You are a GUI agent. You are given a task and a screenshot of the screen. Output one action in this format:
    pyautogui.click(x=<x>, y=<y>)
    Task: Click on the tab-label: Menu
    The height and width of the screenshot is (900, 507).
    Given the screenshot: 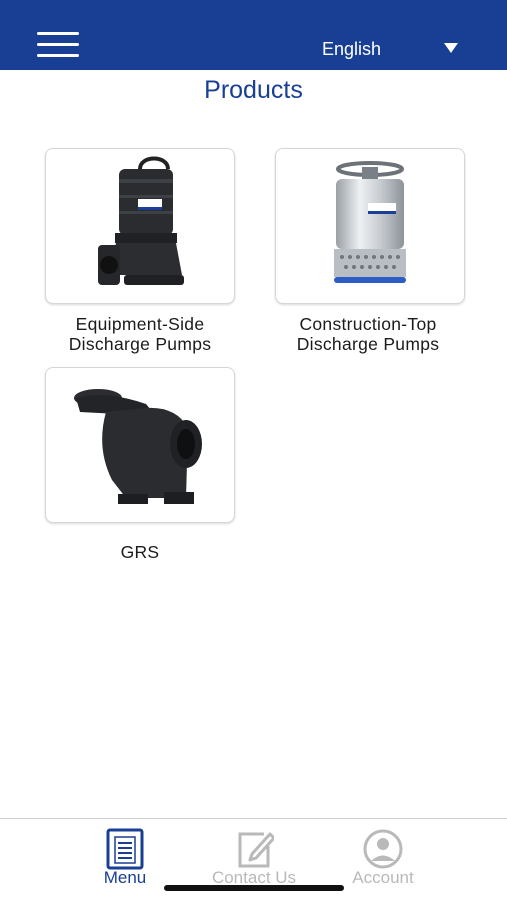 What is the action you would take?
    pyautogui.click(x=125, y=877)
    